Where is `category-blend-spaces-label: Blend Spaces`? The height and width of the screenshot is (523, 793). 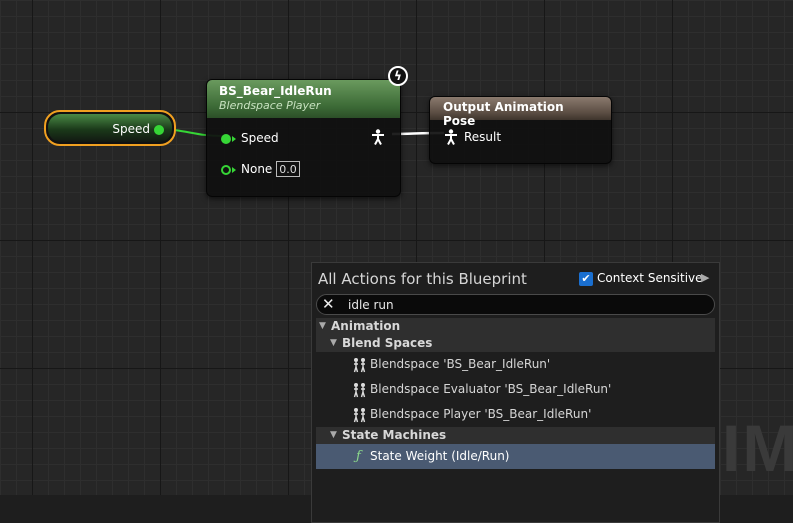 category-blend-spaces-label: Blend Spaces is located at coordinates (387, 343).